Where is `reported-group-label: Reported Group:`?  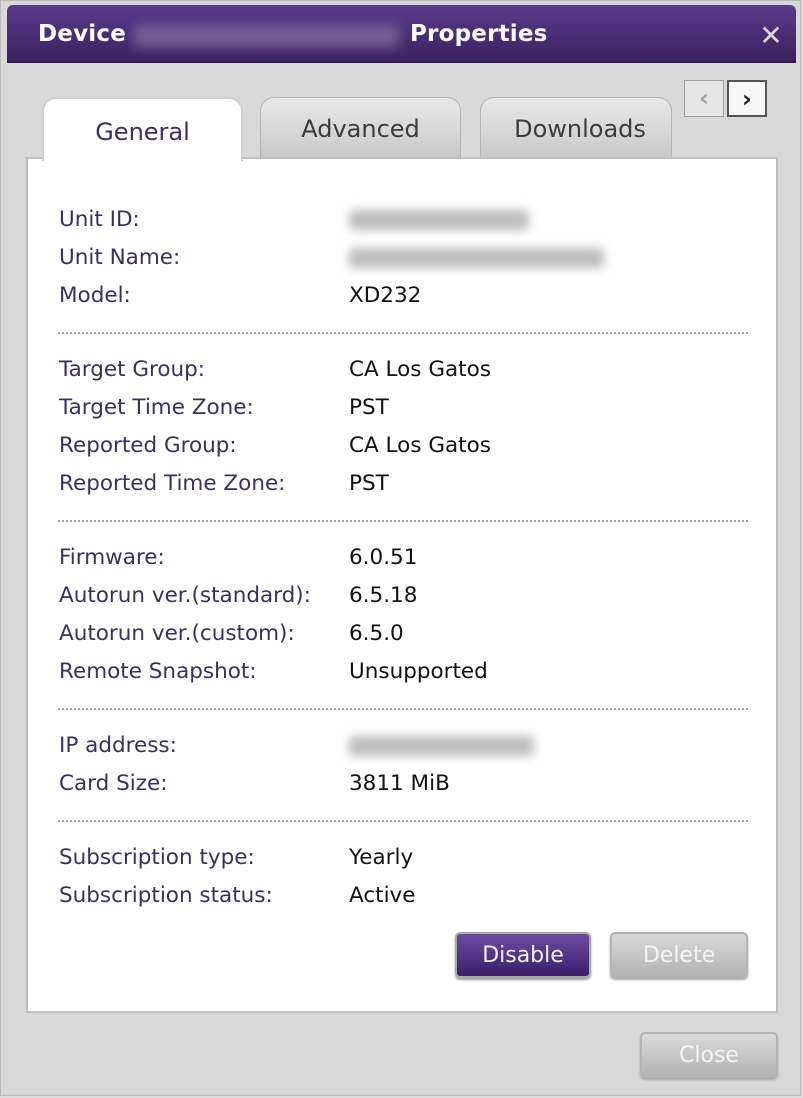
reported-group-label: Reported Group: is located at coordinates (148, 445).